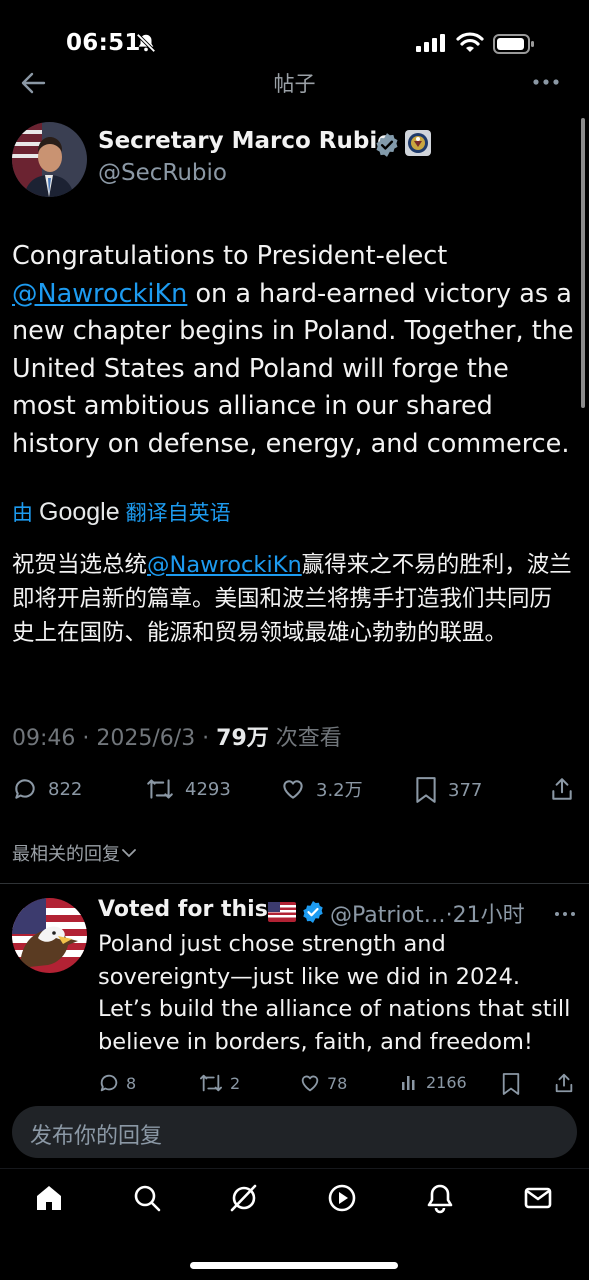 The image size is (589, 1280). What do you see at coordinates (321, 789) in the screenshot?
I see `like-button: 3.2万` at bounding box center [321, 789].